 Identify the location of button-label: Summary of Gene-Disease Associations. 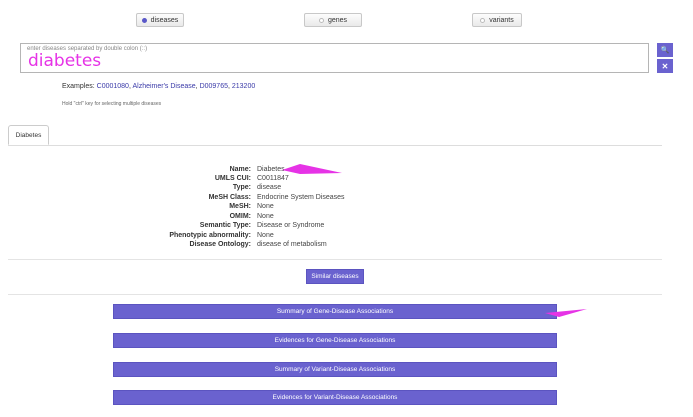
(335, 311).